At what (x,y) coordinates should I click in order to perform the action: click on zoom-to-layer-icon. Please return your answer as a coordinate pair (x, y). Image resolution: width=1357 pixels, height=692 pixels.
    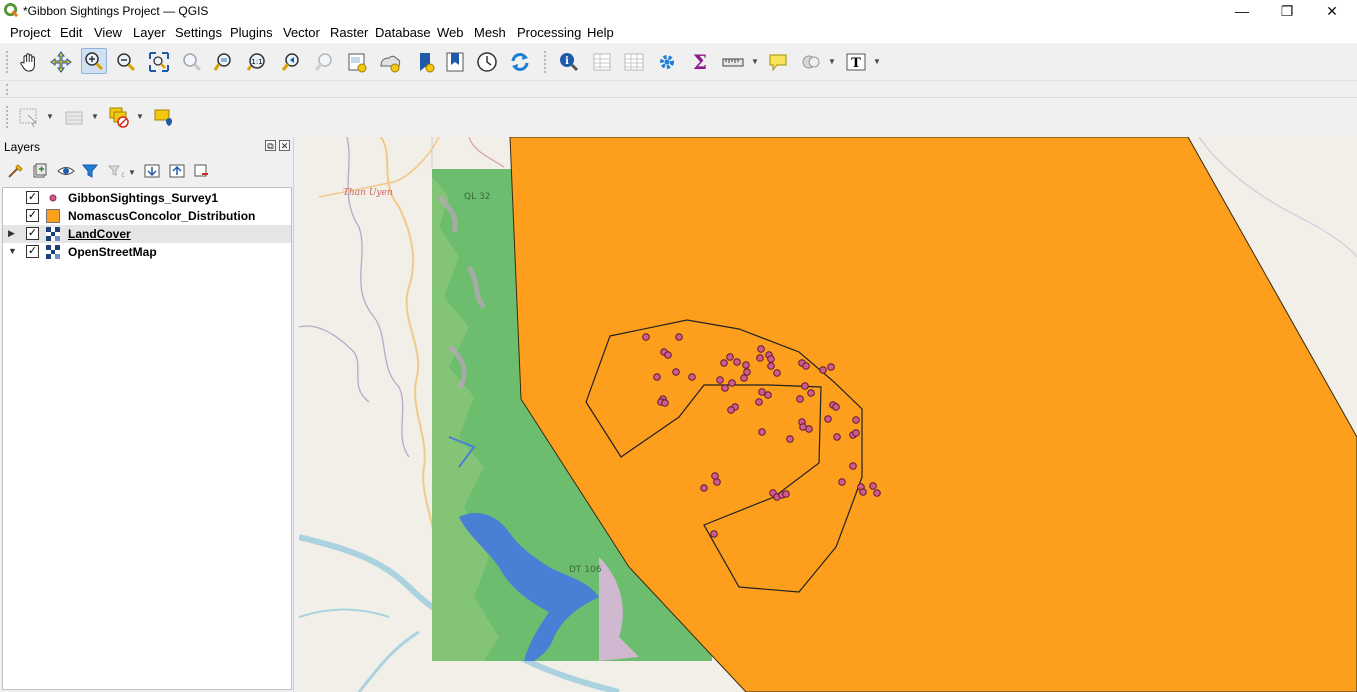
    Looking at the image, I should click on (224, 62).